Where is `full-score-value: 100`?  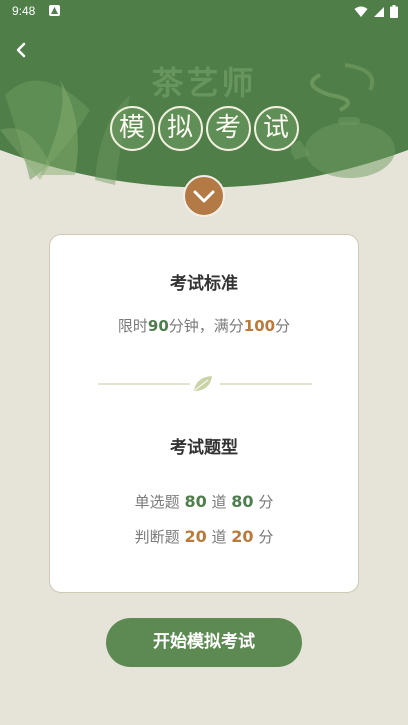
full-score-value: 100 is located at coordinates (259, 326).